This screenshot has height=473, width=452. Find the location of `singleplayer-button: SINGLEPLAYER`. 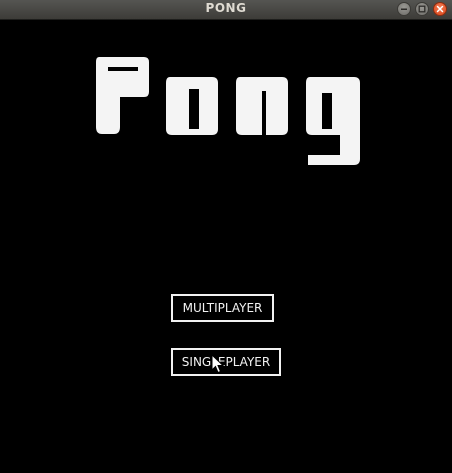

singleplayer-button: SINGLEPLAYER is located at coordinates (226, 362).